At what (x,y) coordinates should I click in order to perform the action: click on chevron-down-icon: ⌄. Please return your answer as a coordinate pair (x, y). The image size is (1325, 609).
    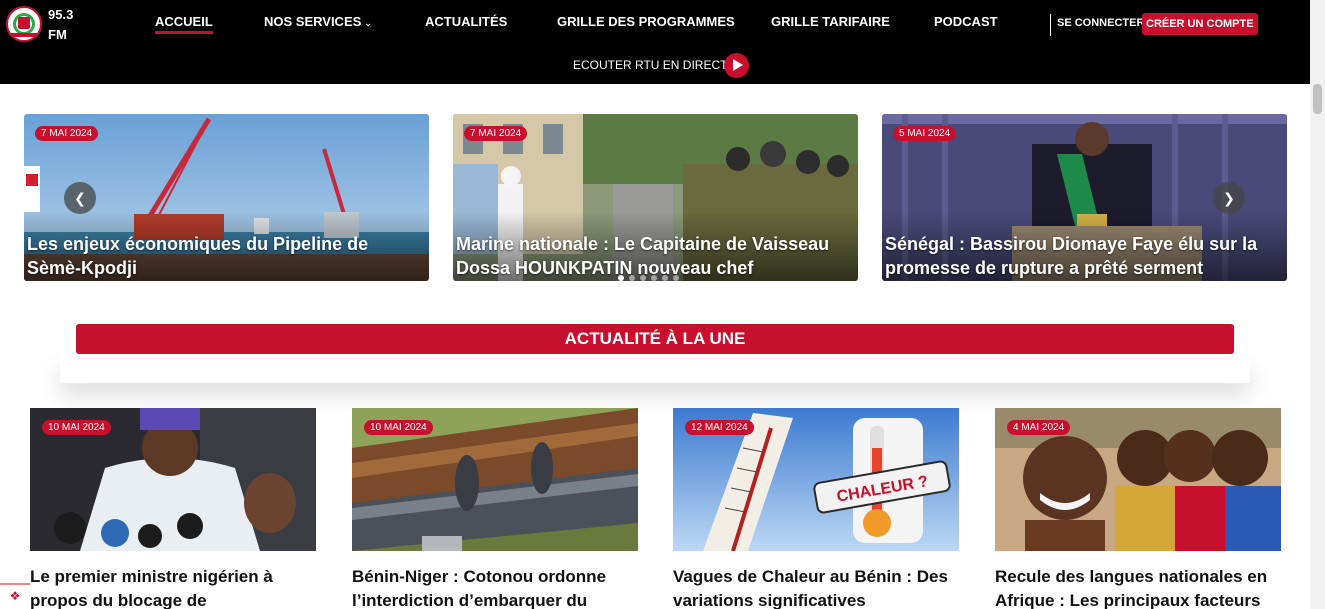
    Looking at the image, I should click on (368, 23).